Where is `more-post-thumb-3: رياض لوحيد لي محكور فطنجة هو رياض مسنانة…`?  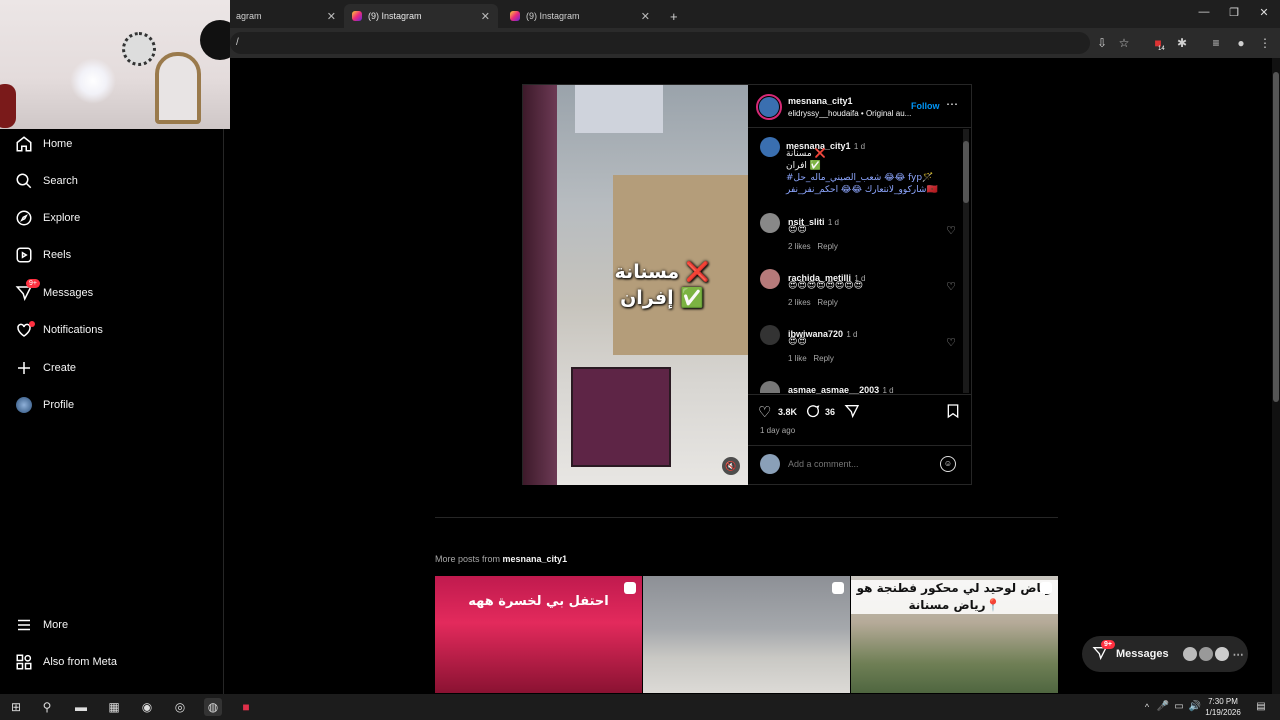 more-post-thumb-3: رياض لوحيد لي محكور فطنجة هو رياض مسنانة… is located at coordinates (954, 634).